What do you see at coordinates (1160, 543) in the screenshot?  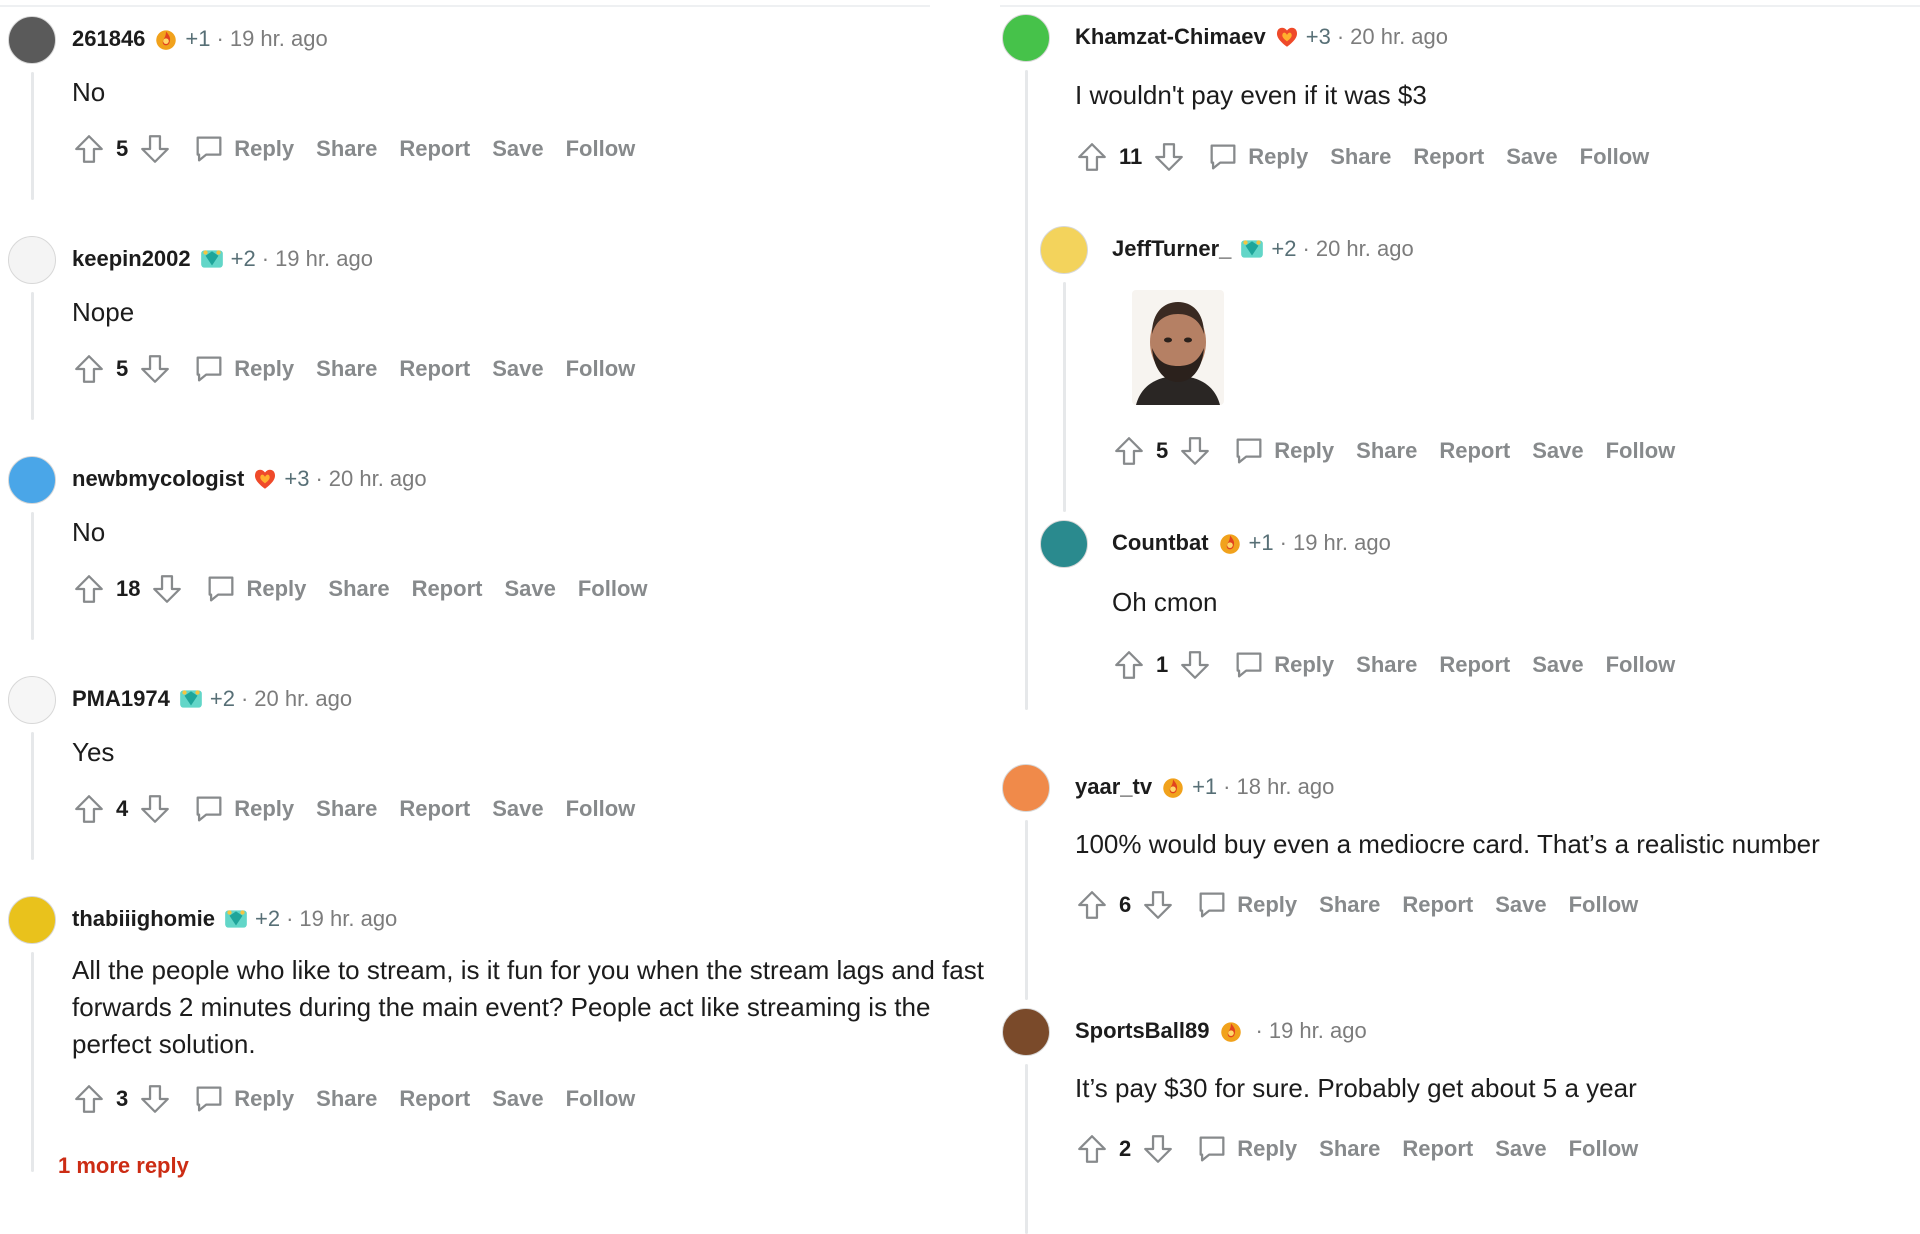 I see `username: Countbat` at bounding box center [1160, 543].